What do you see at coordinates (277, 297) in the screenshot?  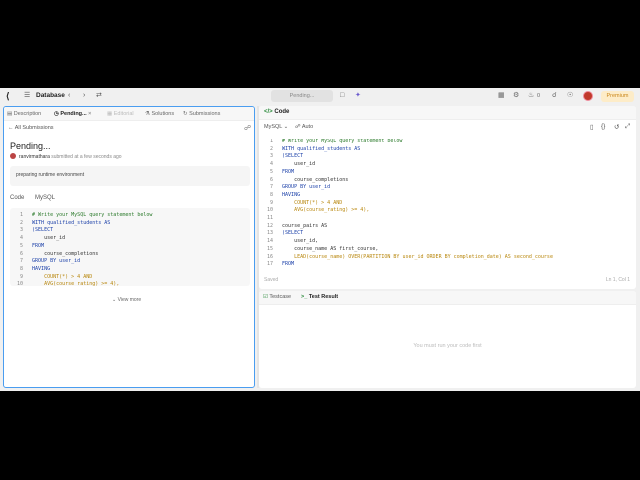 I see `tab-testcase: ☑ Testcase` at bounding box center [277, 297].